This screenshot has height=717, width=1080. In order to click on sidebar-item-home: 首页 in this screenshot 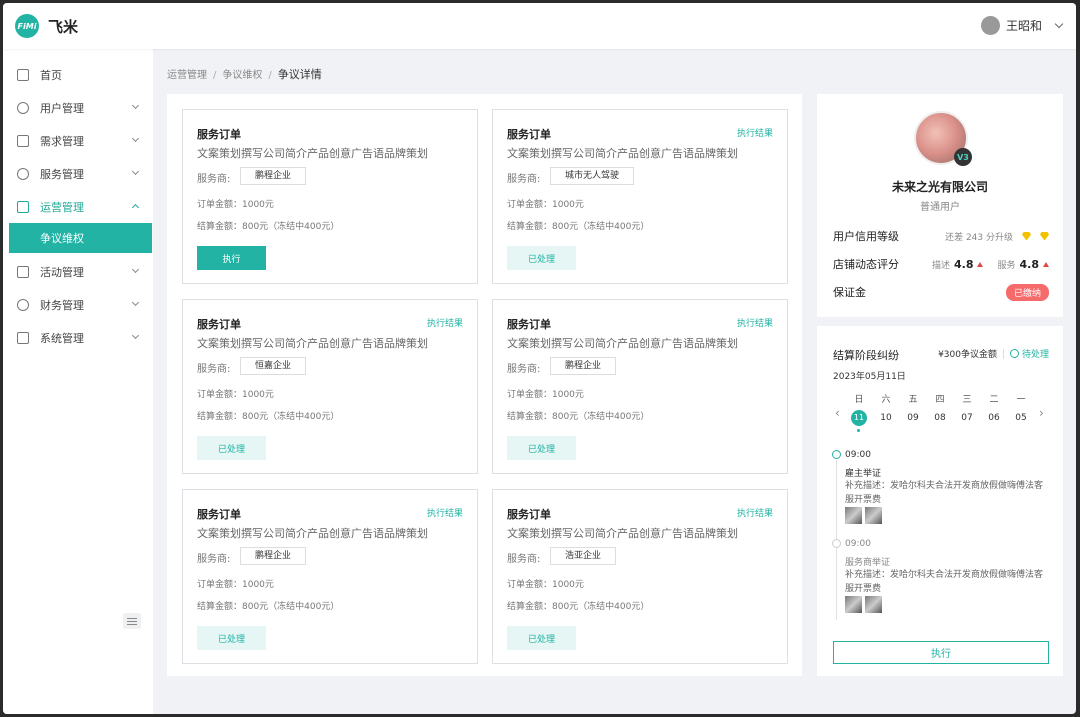, I will do `click(78, 75)`.